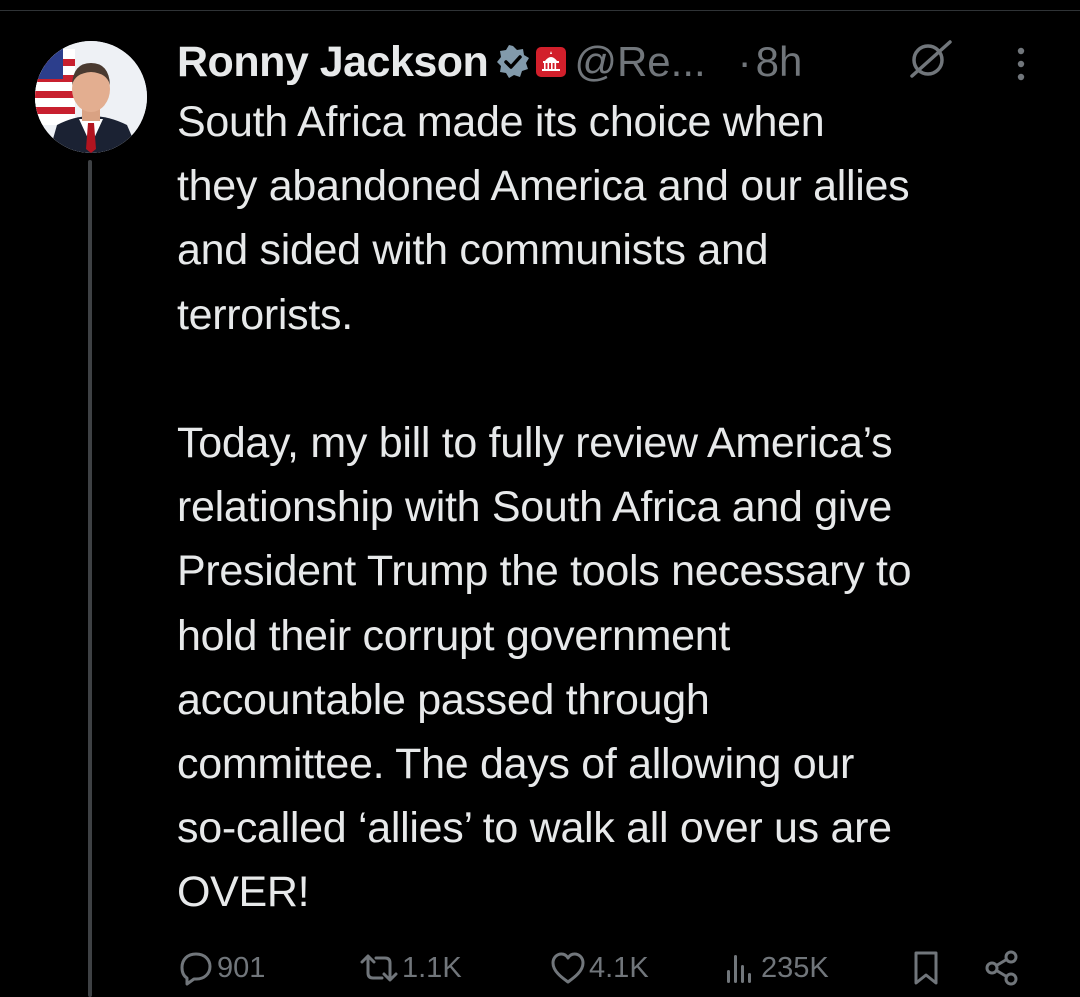  I want to click on author-display-name: Ronny Jackson, so click(333, 62).